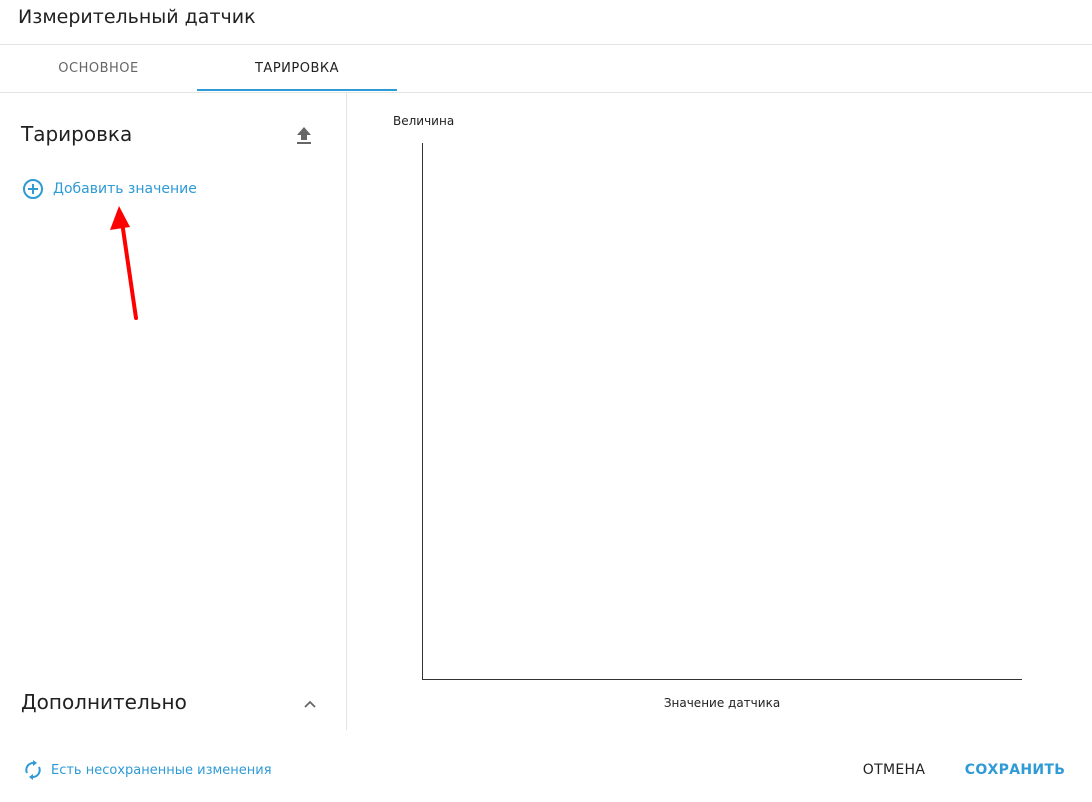 This screenshot has height=802, width=1092. What do you see at coordinates (33, 770) in the screenshot?
I see `sync-icon` at bounding box center [33, 770].